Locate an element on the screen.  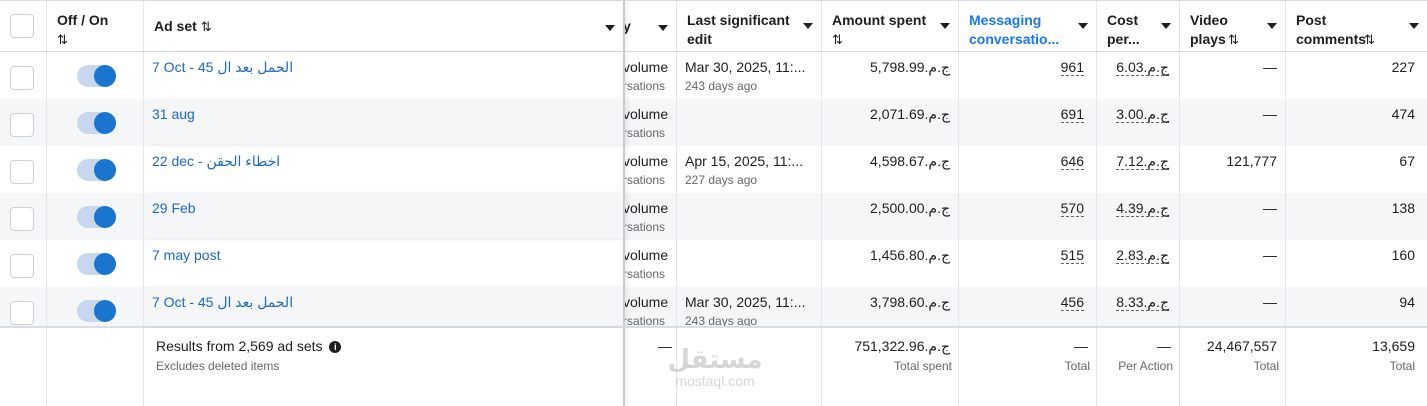
messaging-conversations-value: 691 is located at coordinates (1072, 114).